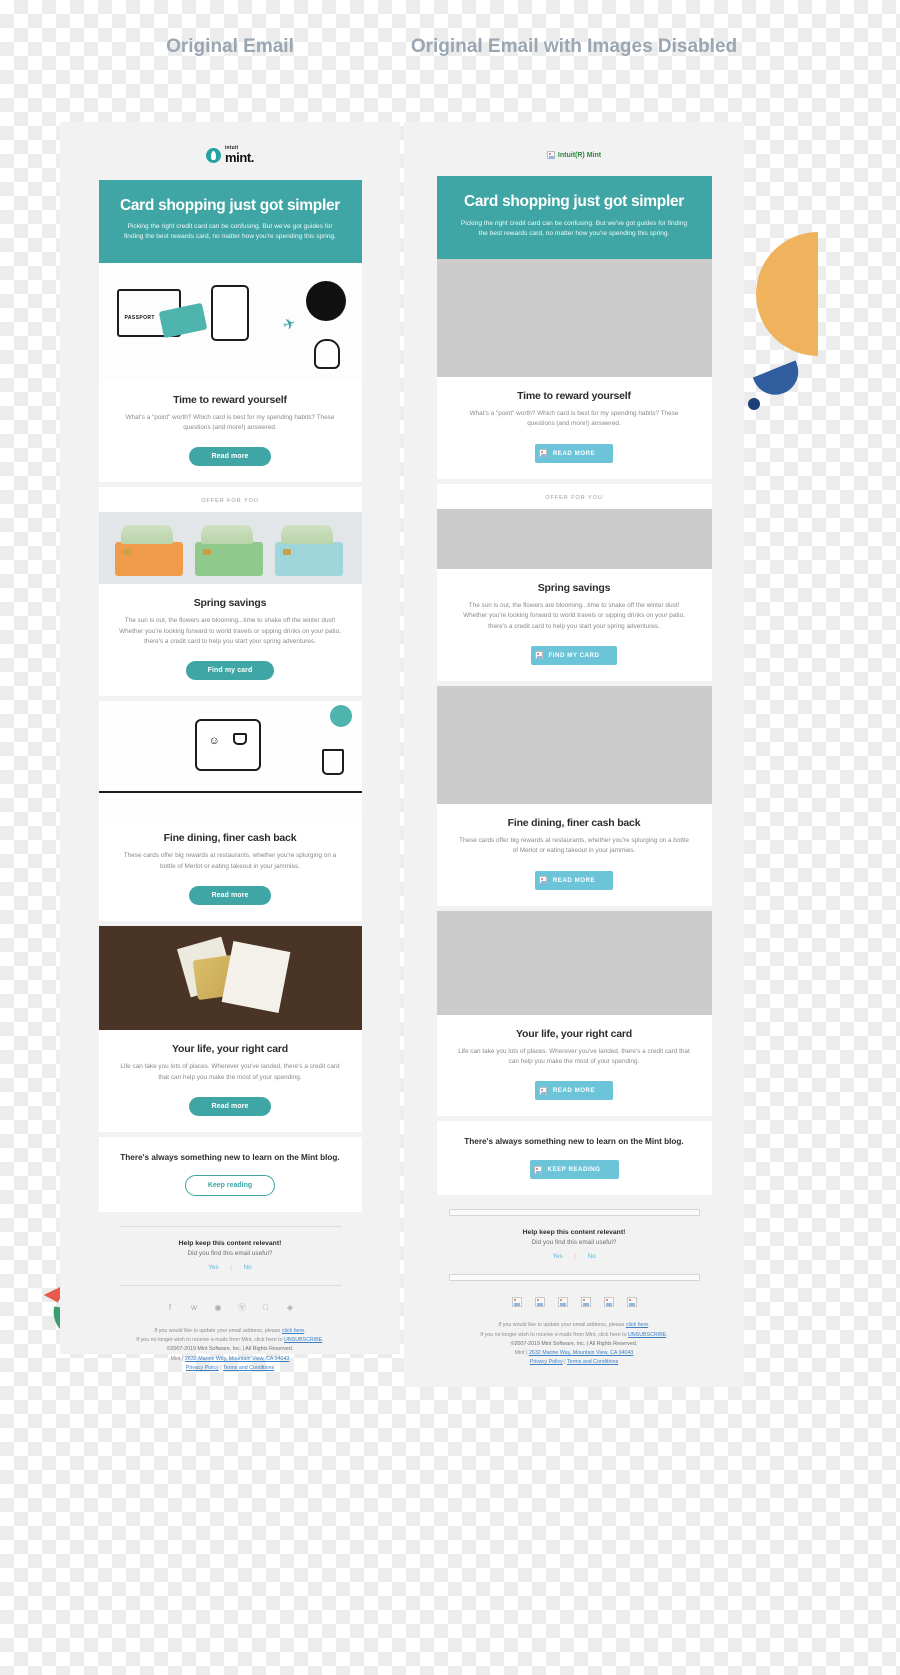  Describe the element at coordinates (631, 1302) in the screenshot. I see `android-icon` at that location.